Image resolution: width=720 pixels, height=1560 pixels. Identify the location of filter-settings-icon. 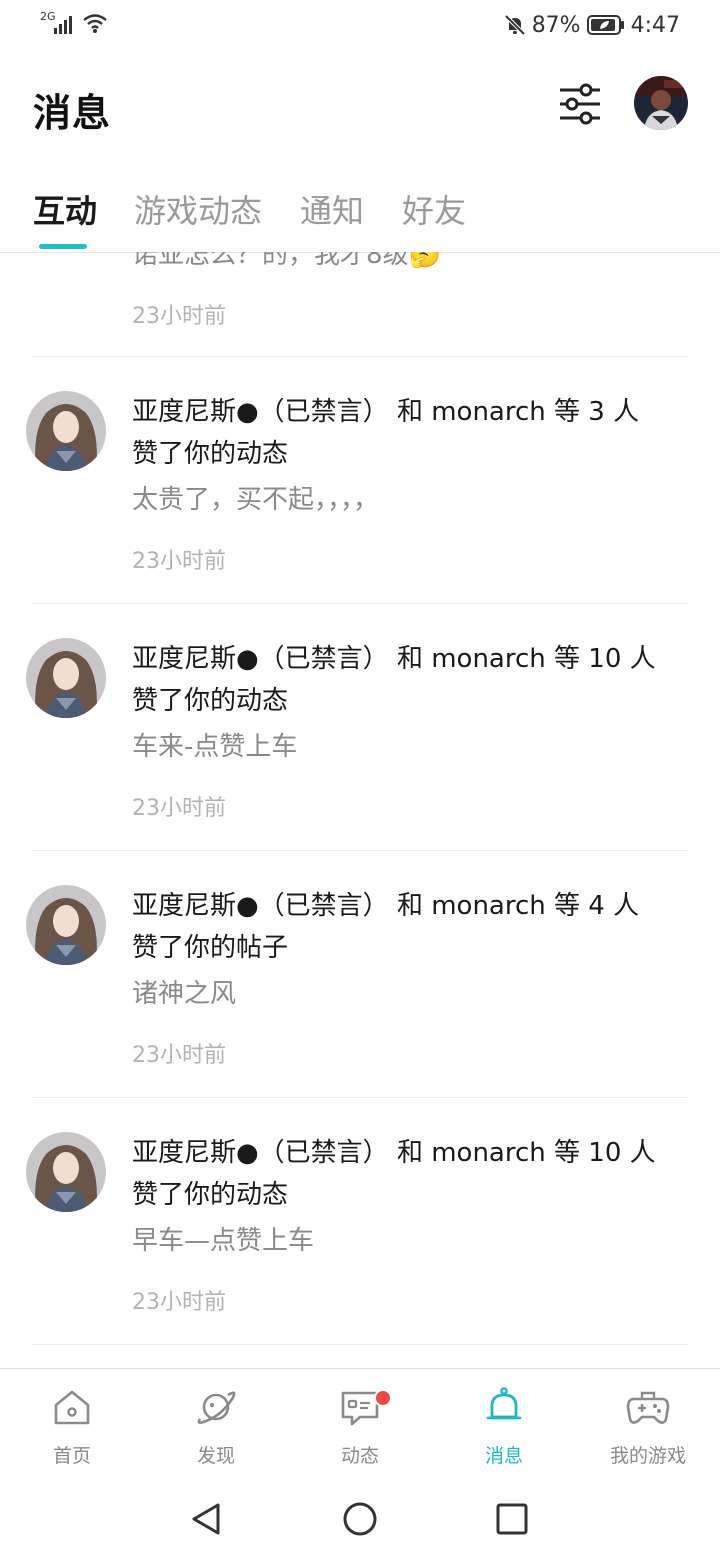
(580, 104).